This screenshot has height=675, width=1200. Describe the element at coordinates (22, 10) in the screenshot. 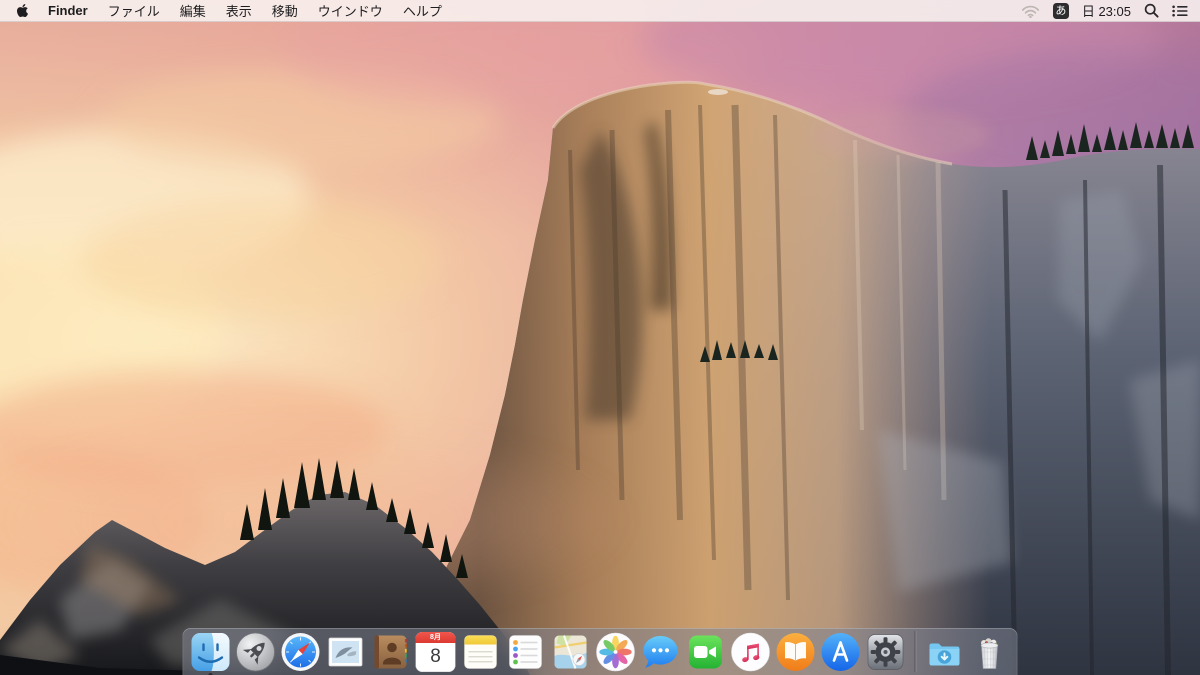

I see `apple-logo-icon` at that location.